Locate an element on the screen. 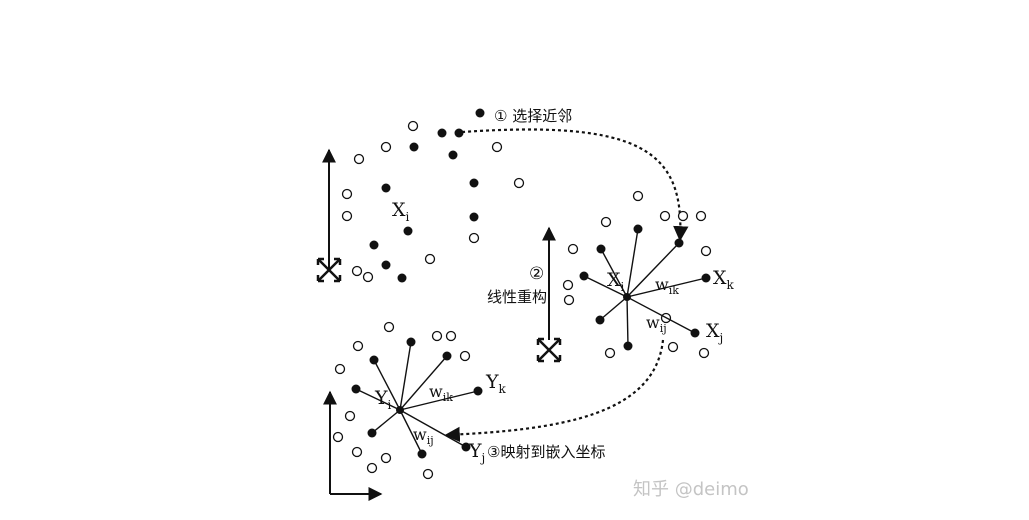  embedding-panel: Yi Yk Yj wik wij is located at coordinates (415, 411).